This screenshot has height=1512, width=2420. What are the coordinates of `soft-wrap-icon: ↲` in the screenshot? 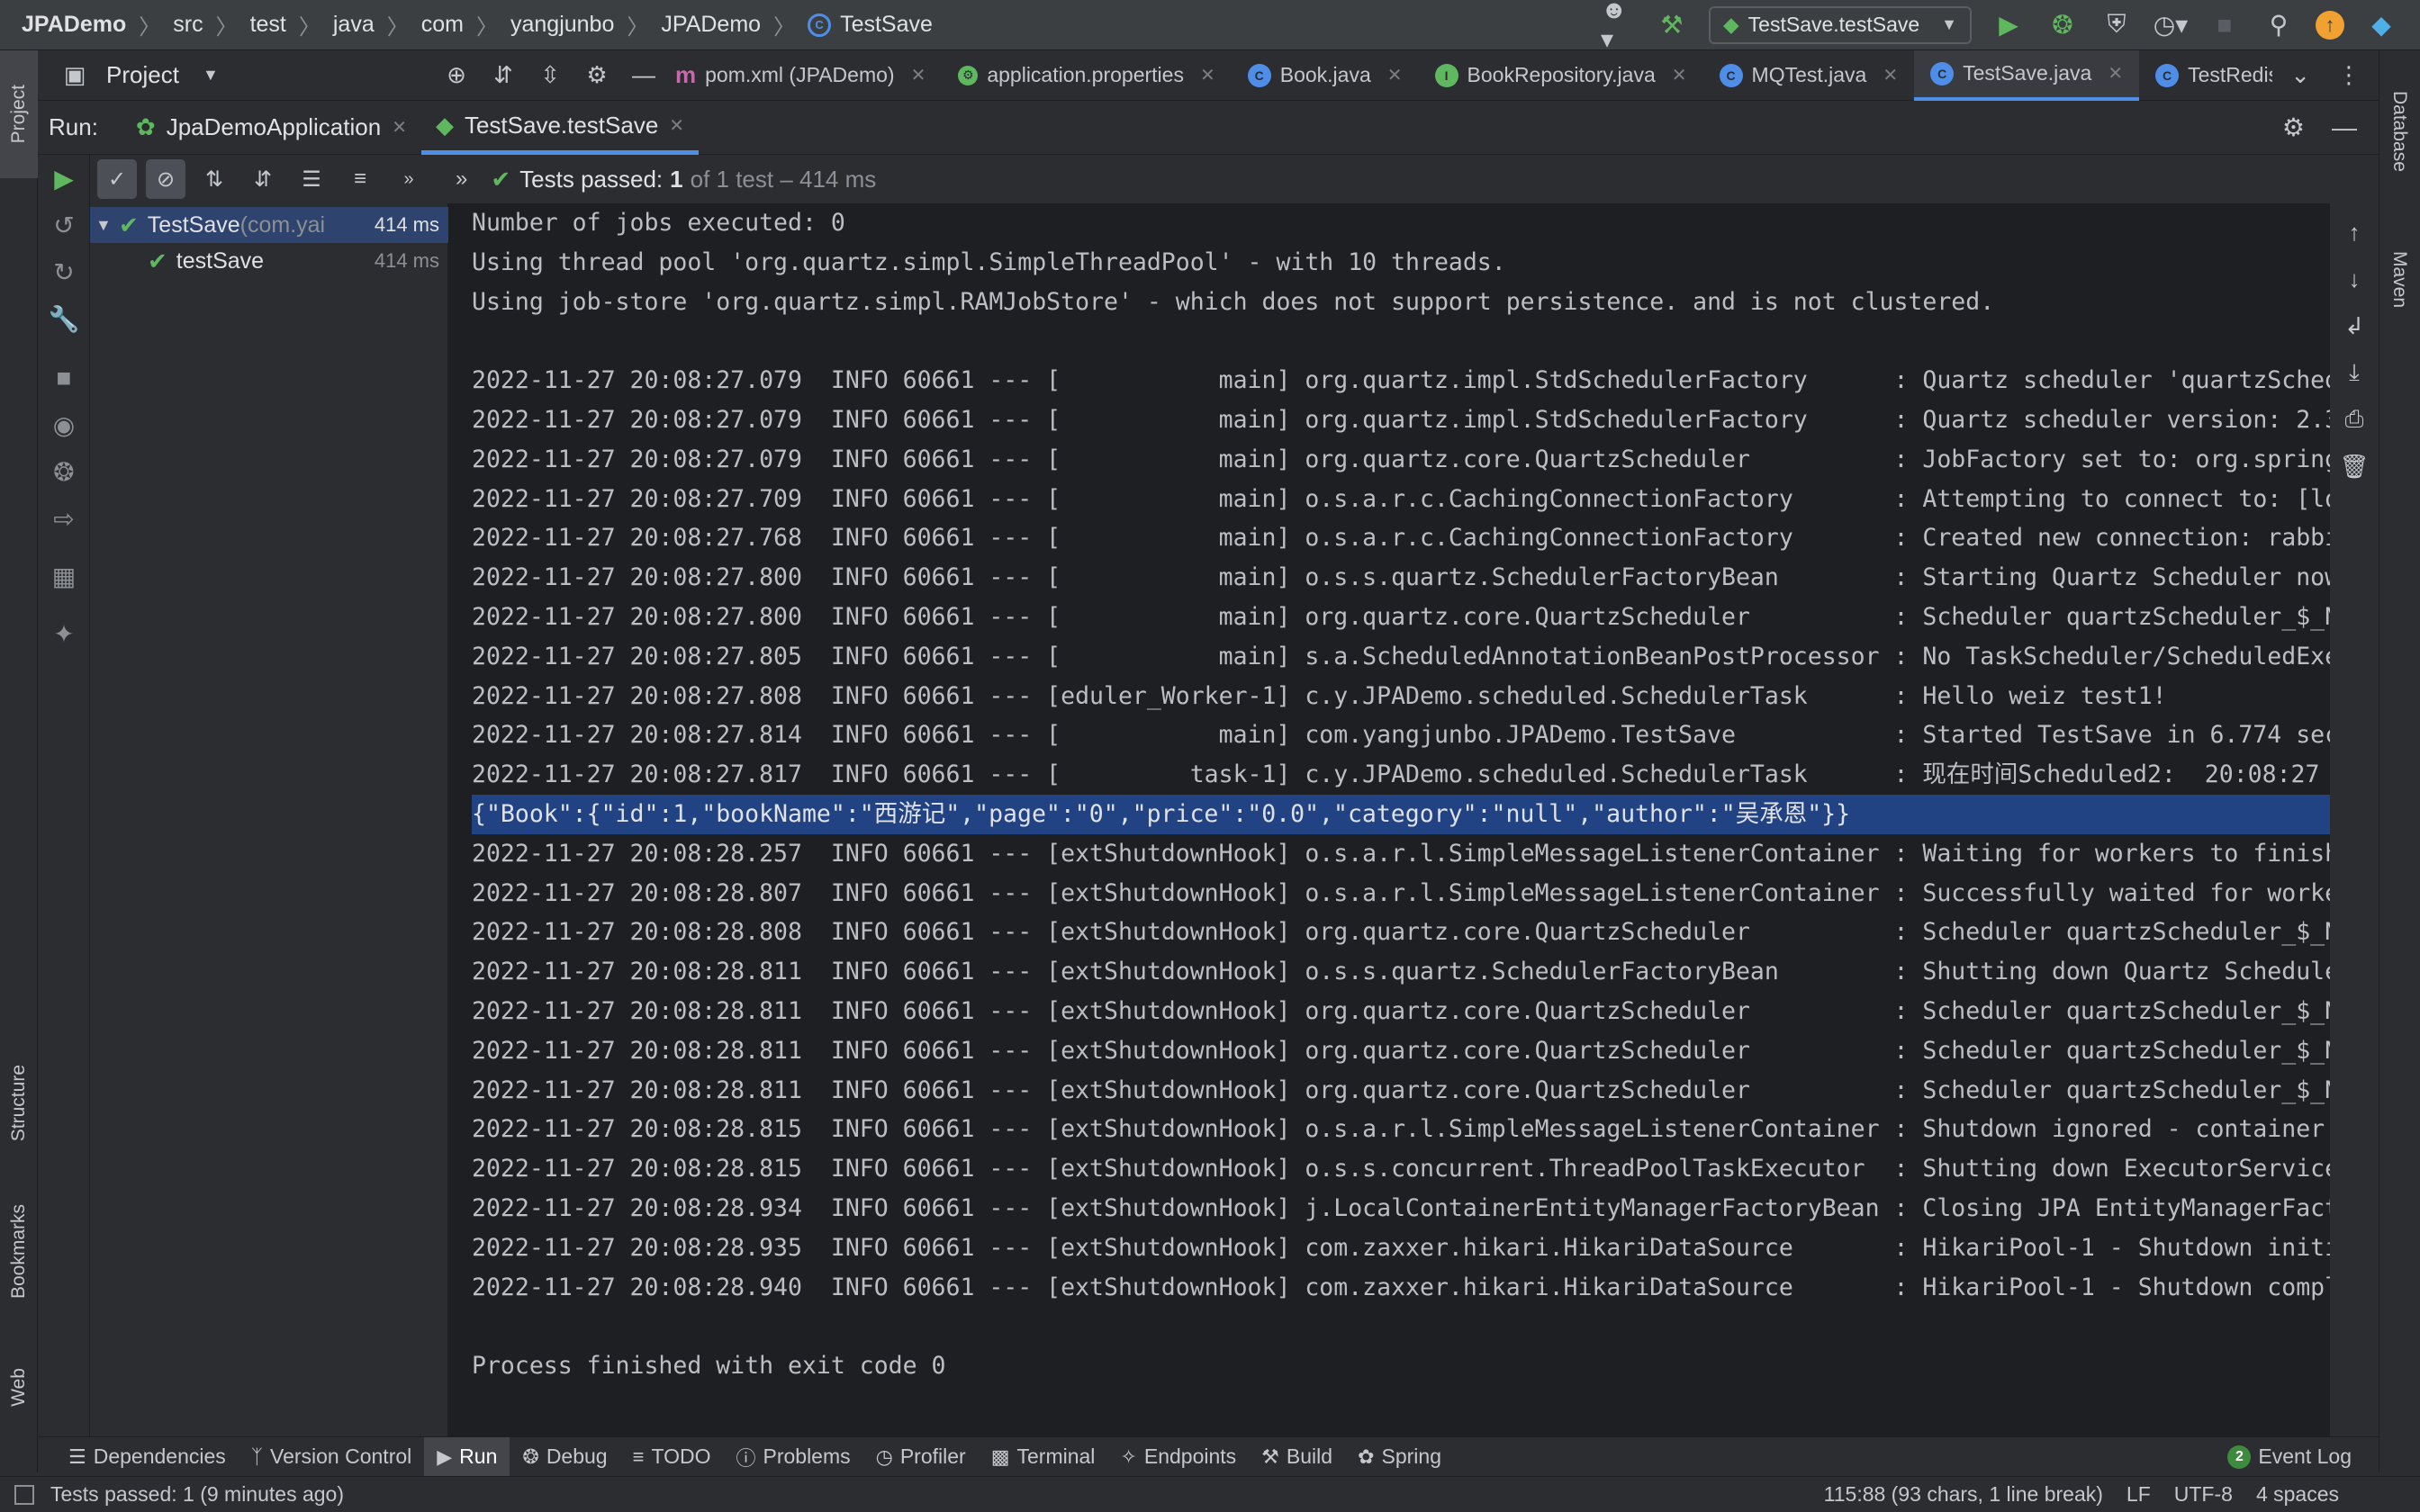 It's located at (2354, 326).